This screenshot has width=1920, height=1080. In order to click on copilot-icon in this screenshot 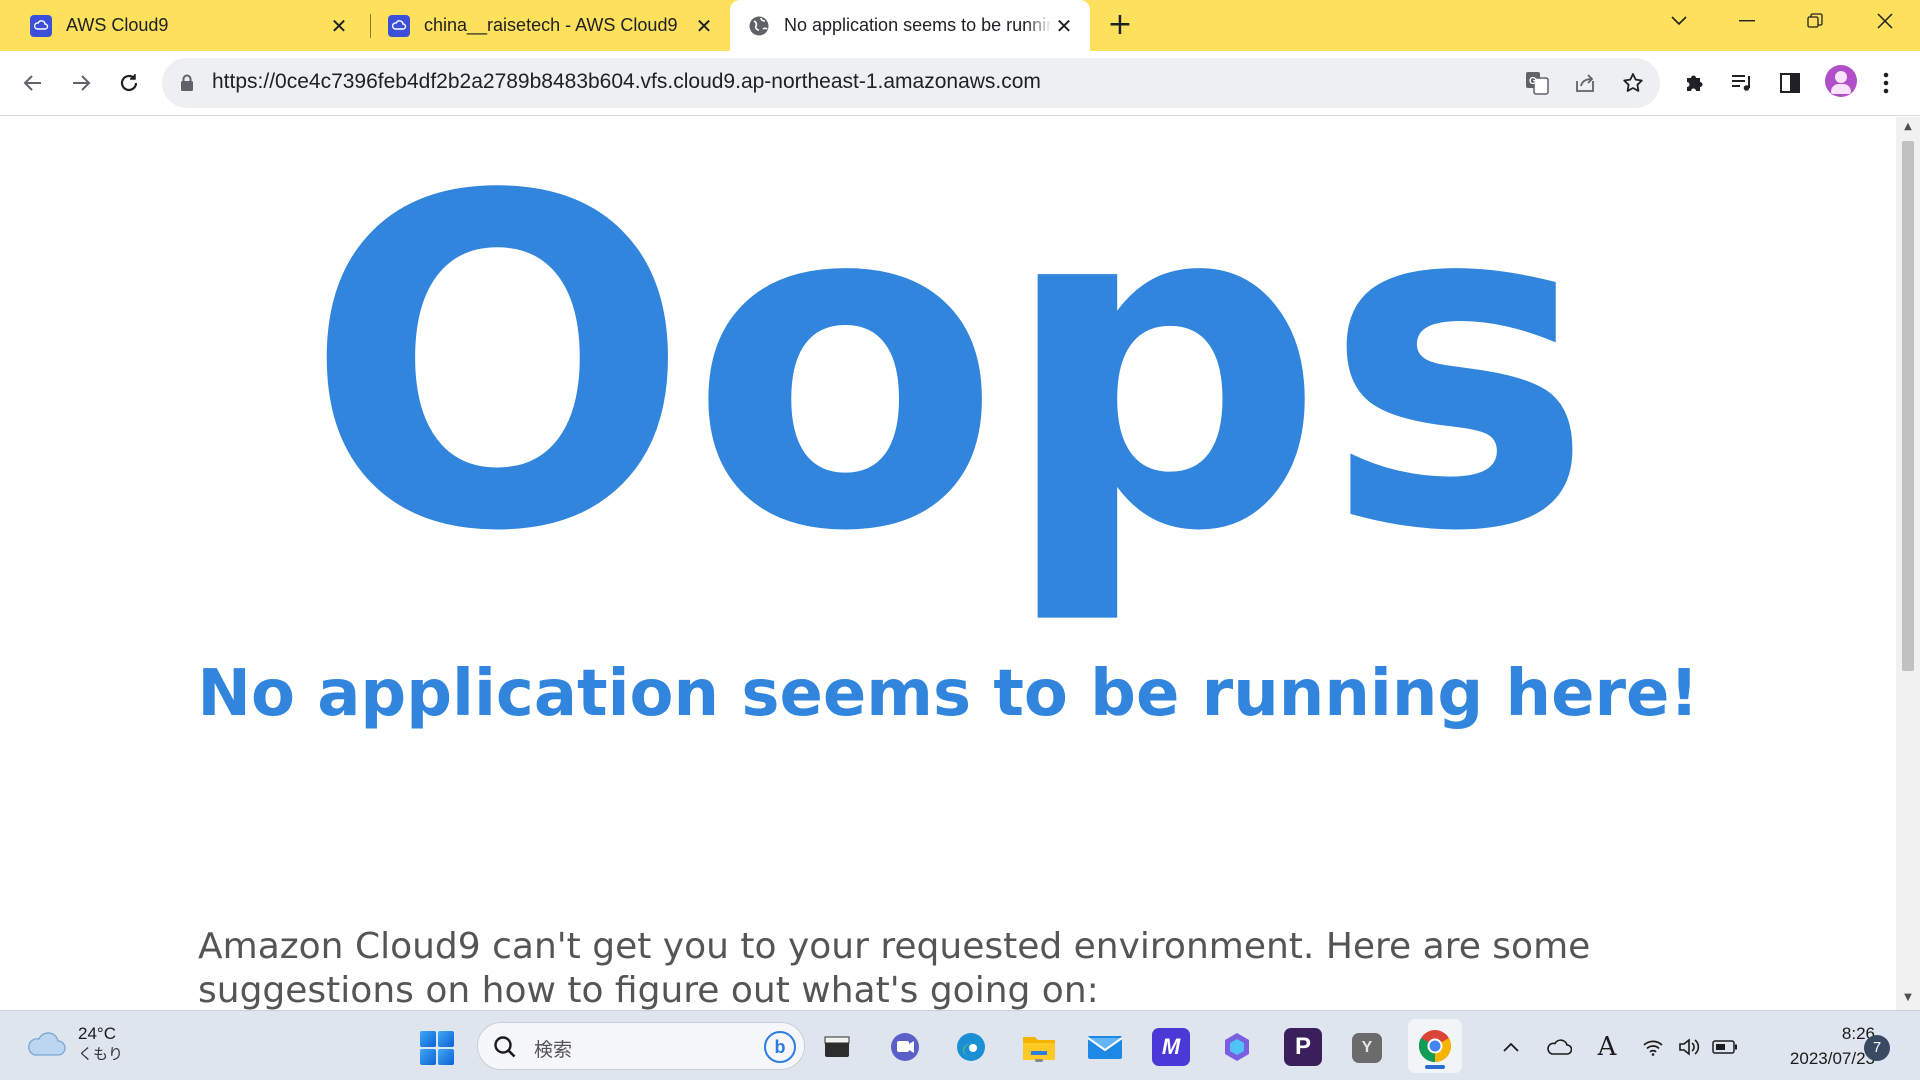, I will do `click(1237, 1047)`.